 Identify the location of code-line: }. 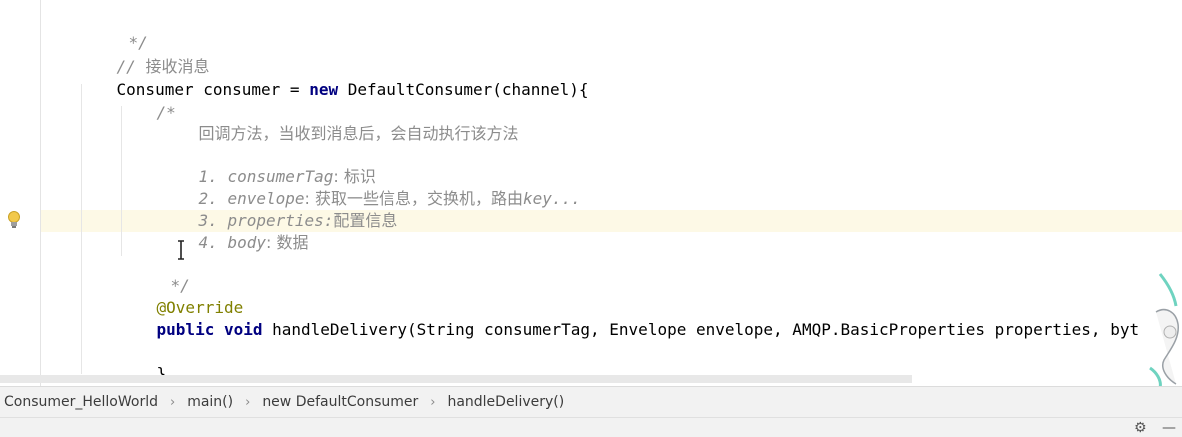
(142, 362).